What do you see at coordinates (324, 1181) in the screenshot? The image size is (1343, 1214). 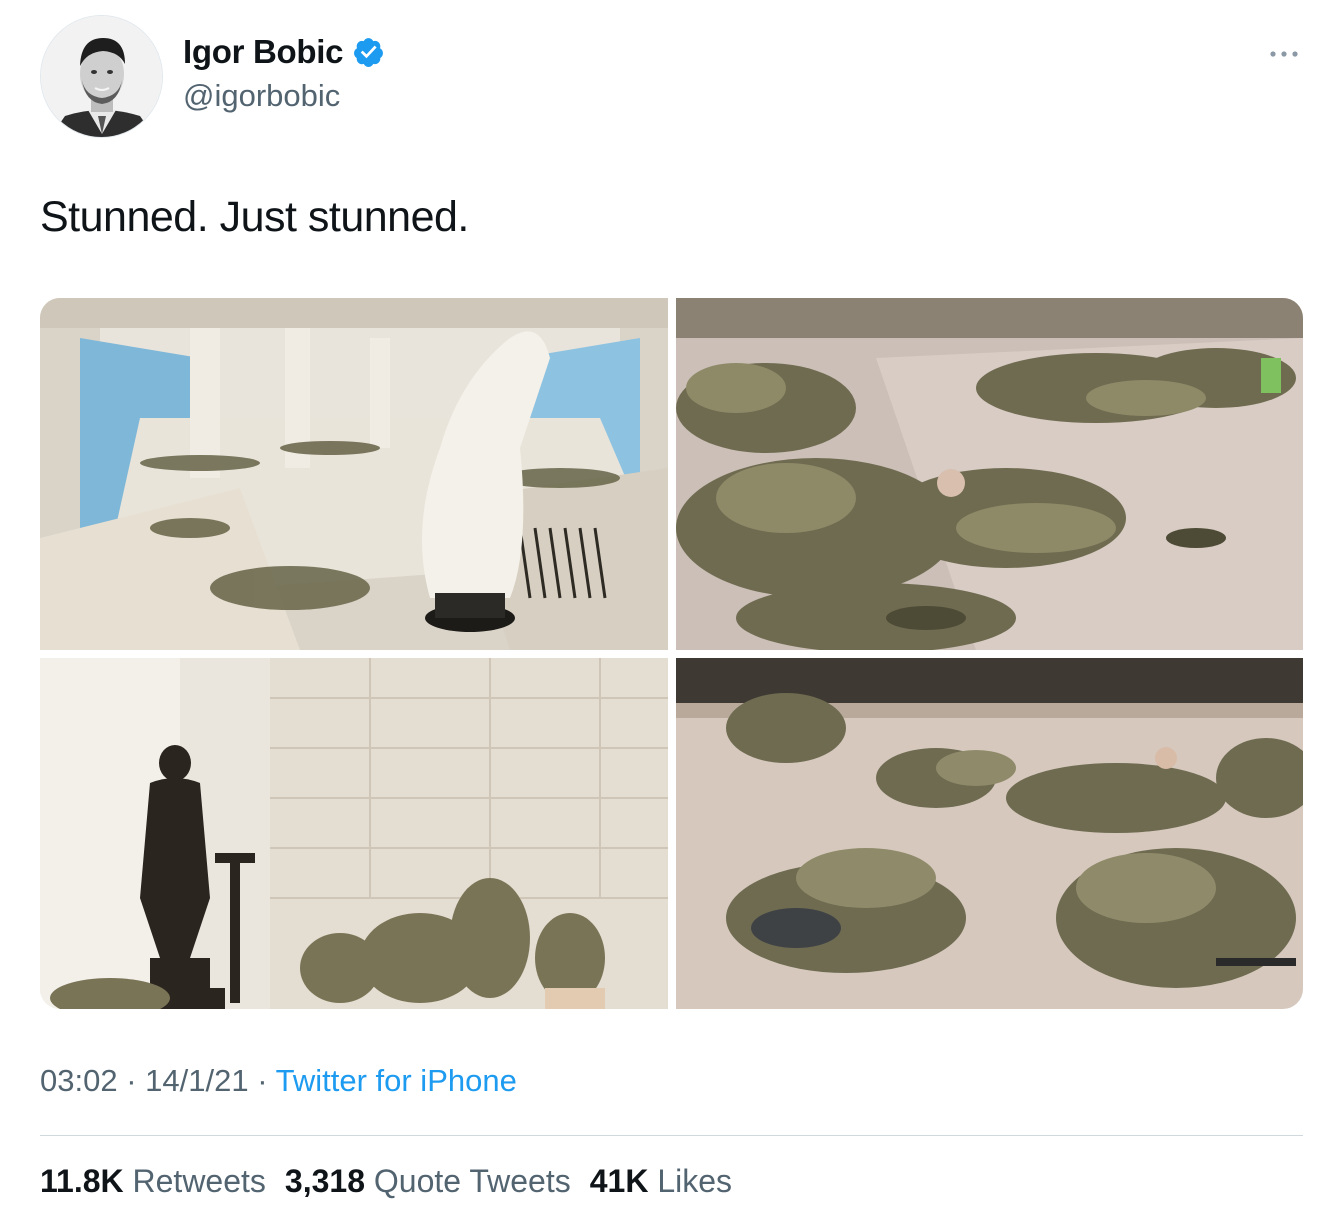 I see `quote-tweets-count: 3,318` at bounding box center [324, 1181].